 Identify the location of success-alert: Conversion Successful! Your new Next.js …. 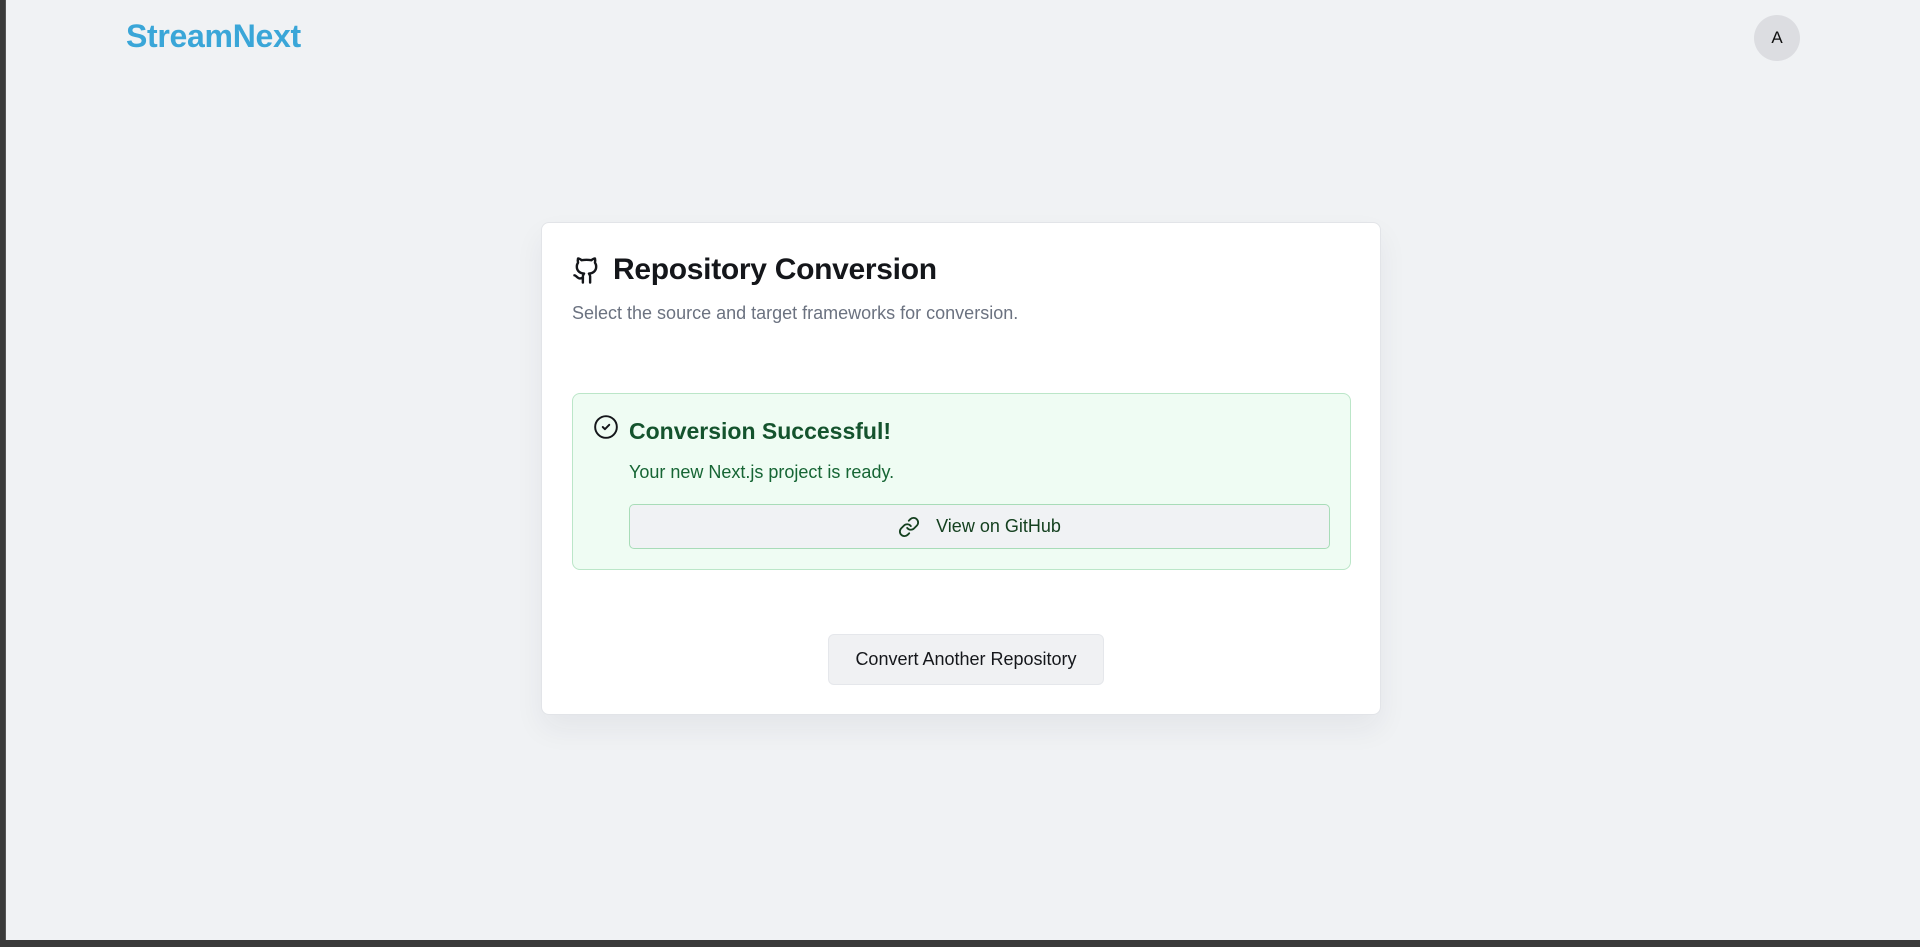
(961, 481).